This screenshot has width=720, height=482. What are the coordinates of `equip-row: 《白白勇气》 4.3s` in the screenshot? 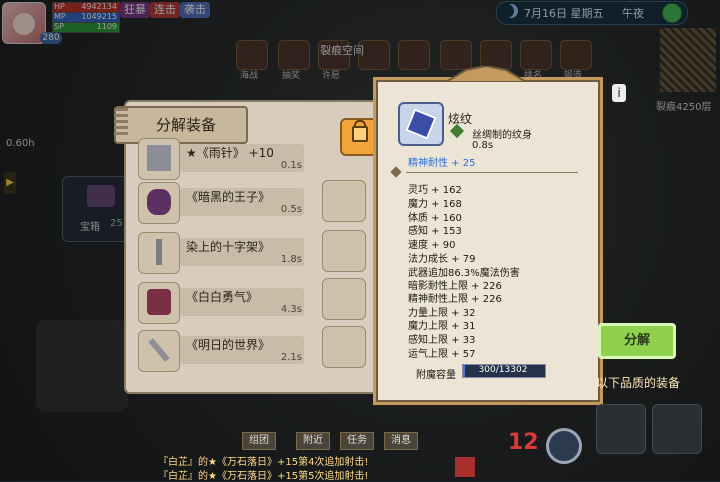 It's located at (221, 303).